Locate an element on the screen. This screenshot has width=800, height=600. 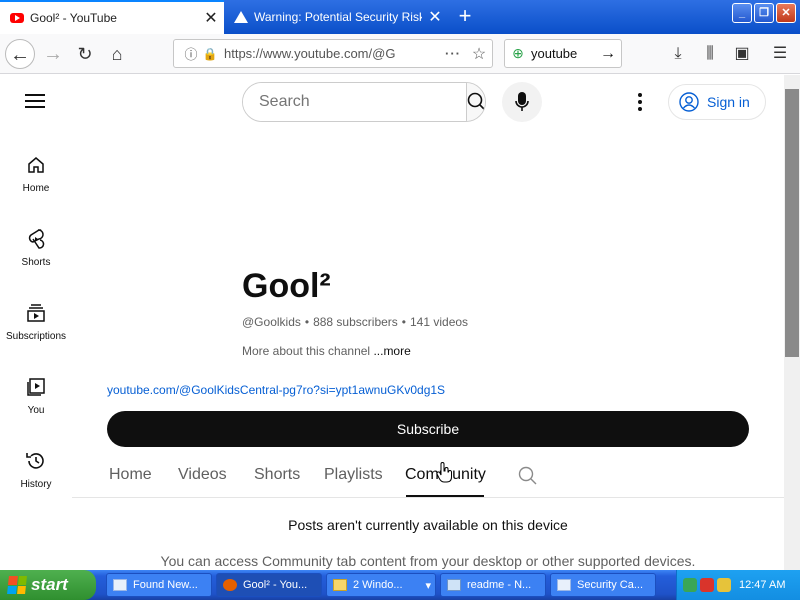
home-button: ⌂ is located at coordinates (117, 54).